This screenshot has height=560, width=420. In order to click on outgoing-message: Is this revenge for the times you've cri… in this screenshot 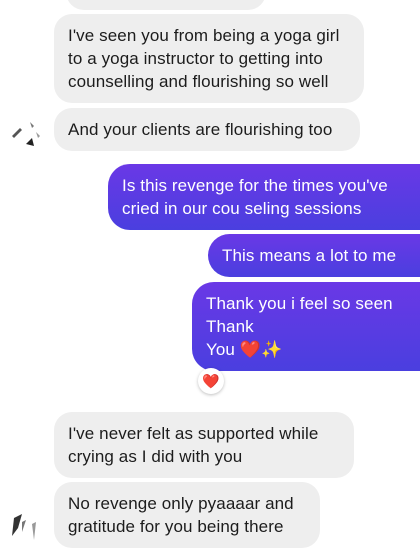, I will do `click(264, 197)`.